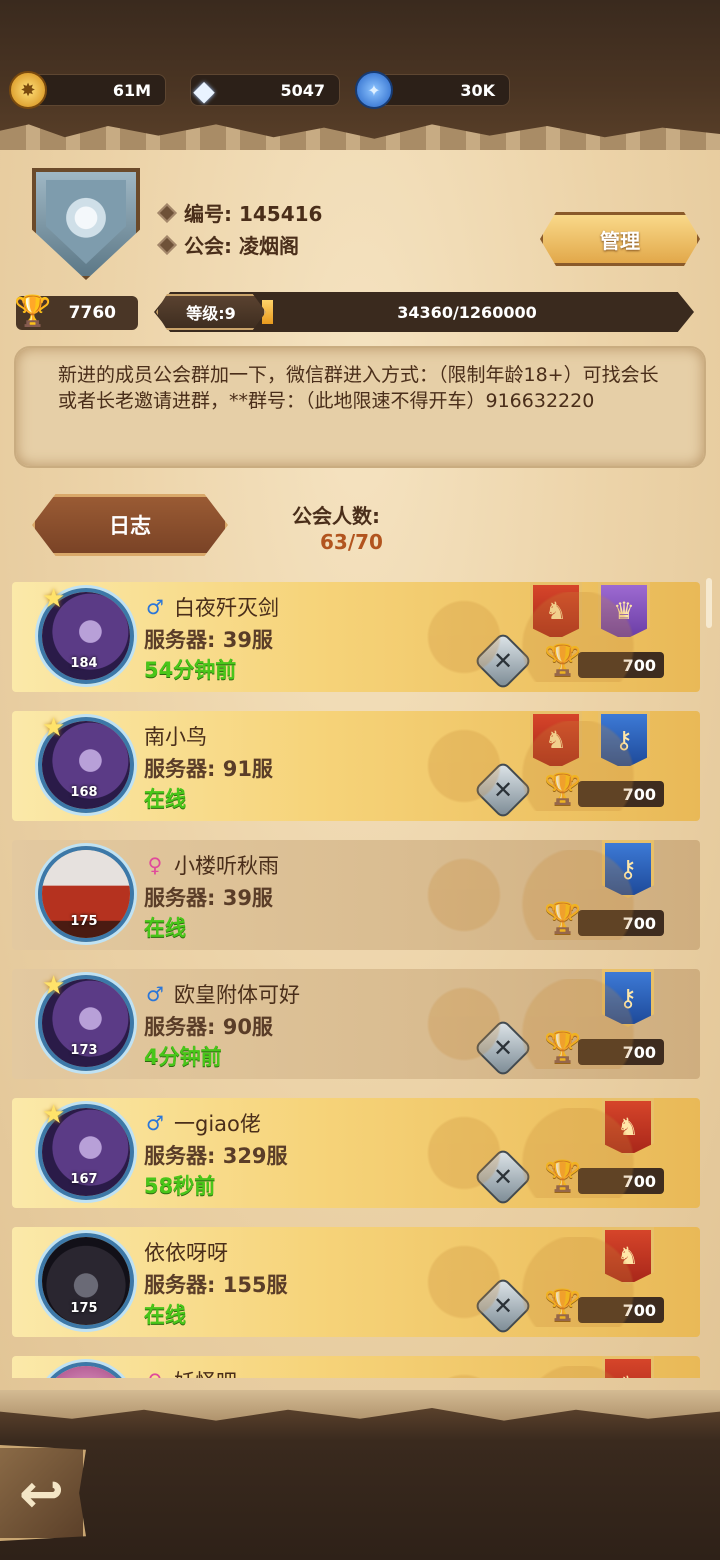  What do you see at coordinates (84, 1179) in the screenshot?
I see `member-level: 167` at bounding box center [84, 1179].